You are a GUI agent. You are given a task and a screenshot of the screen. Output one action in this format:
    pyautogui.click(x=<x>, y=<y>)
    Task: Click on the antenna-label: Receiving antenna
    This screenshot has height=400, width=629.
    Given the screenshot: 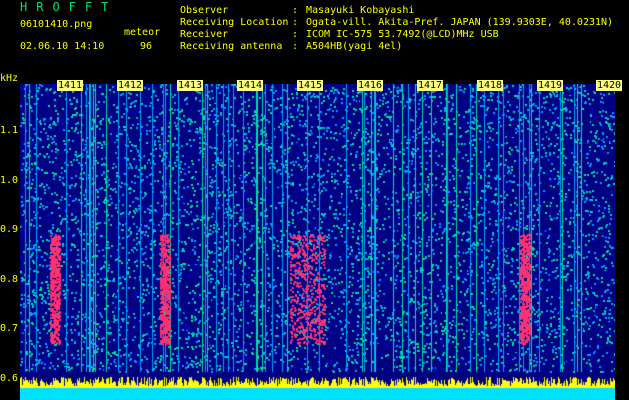 What is the action you would take?
    pyautogui.click(x=231, y=46)
    